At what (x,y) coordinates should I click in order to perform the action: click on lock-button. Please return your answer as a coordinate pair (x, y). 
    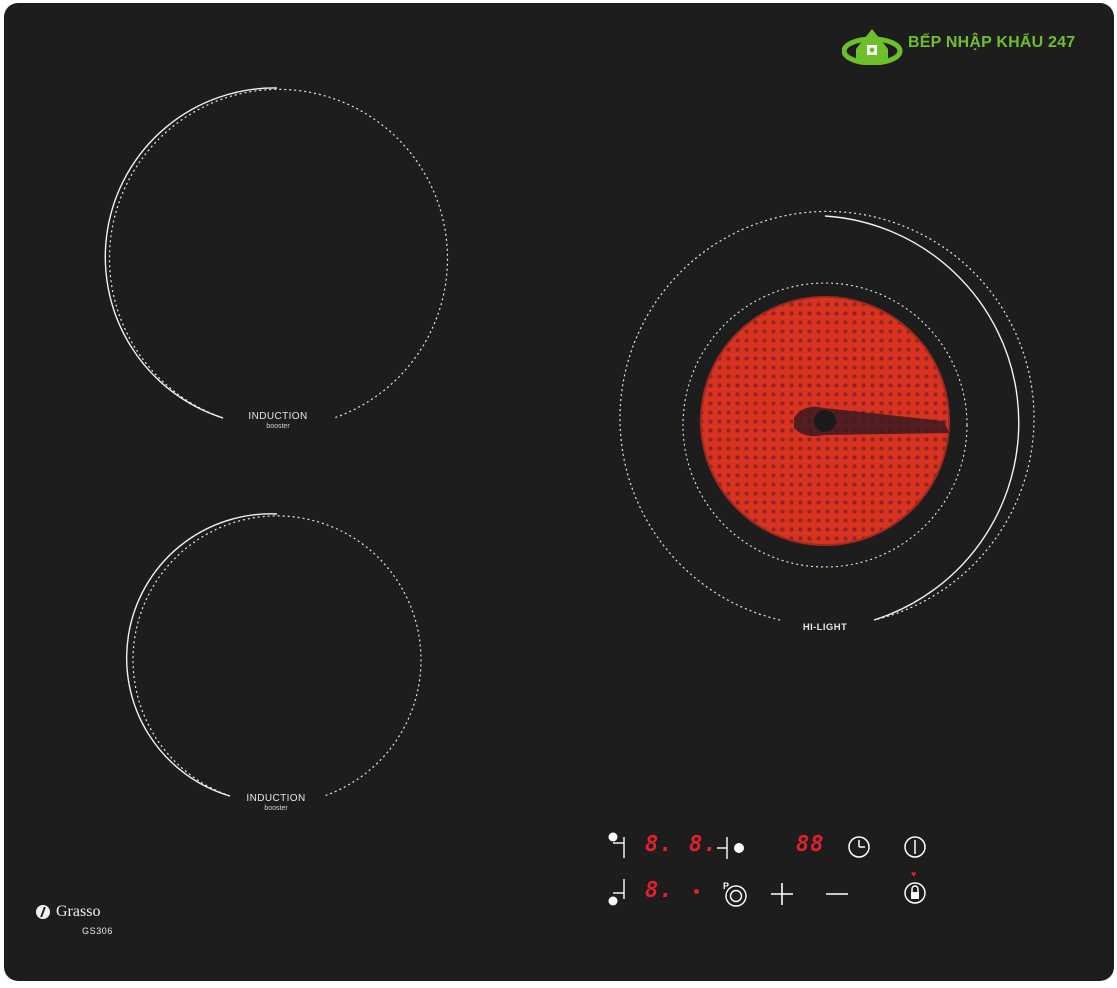
    Looking at the image, I should click on (915, 893).